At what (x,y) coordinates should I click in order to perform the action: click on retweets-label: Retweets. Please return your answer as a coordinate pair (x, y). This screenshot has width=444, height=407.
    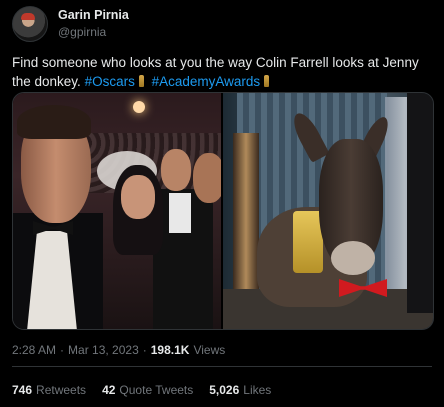
    Looking at the image, I should click on (61, 390).